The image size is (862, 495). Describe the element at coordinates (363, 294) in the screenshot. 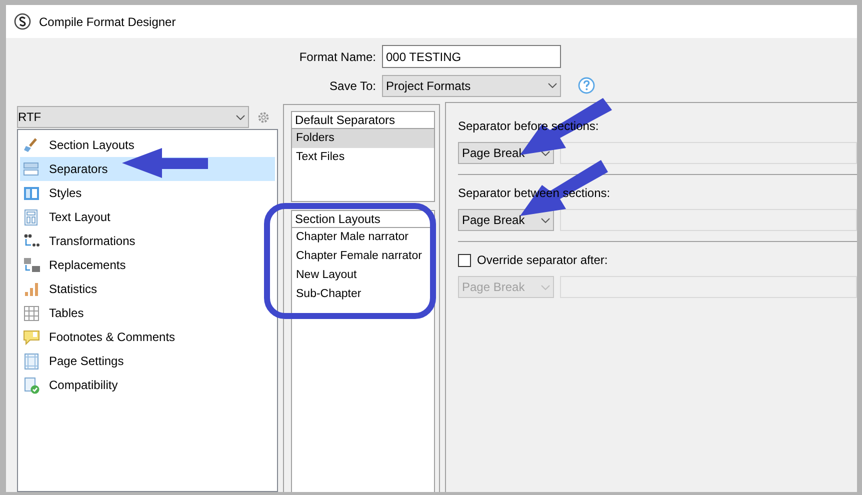

I see `list-item: Sub-Chapter` at that location.